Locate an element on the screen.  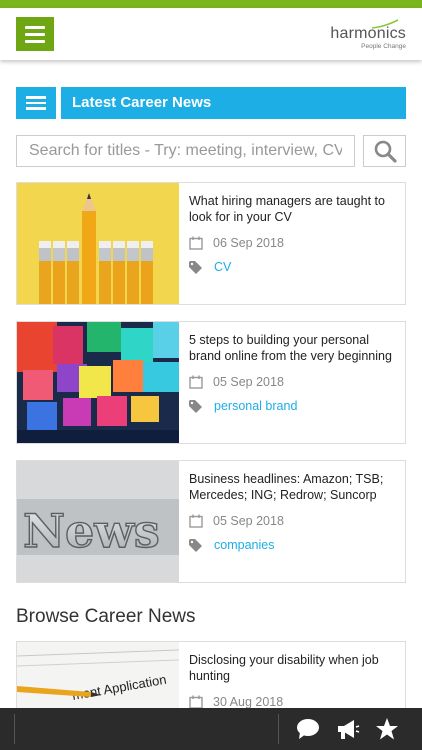
article-date: 30 Aug 2018 is located at coordinates (248, 702).